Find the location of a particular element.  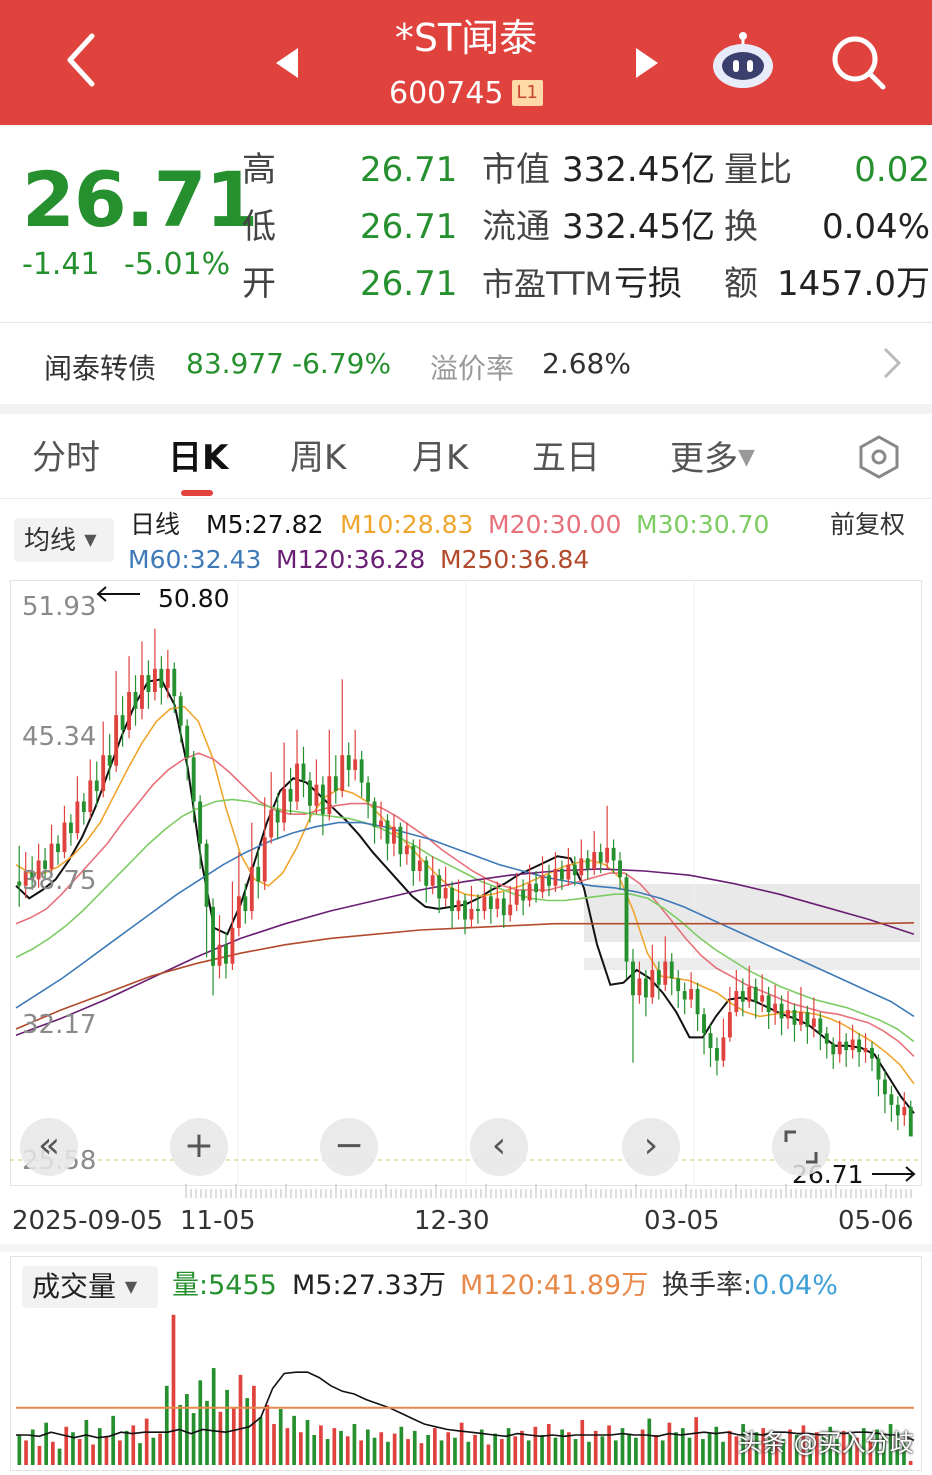

settings-hexagon-icon is located at coordinates (879, 457).